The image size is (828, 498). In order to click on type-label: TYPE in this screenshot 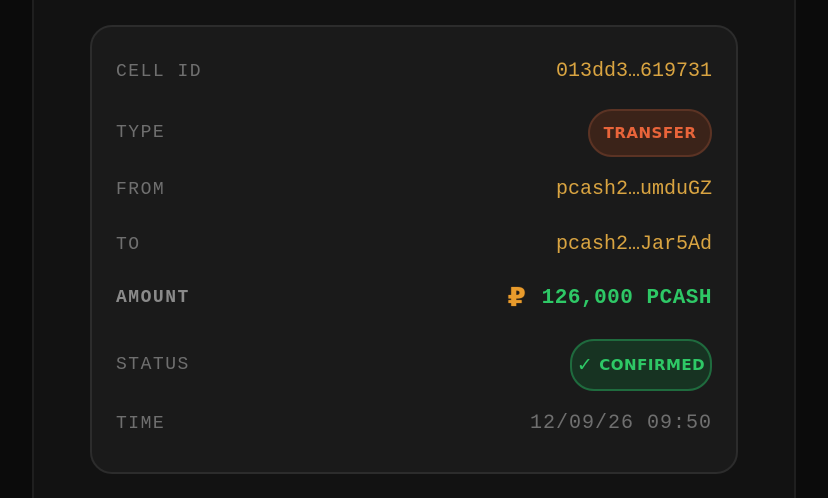, I will do `click(141, 133)`.